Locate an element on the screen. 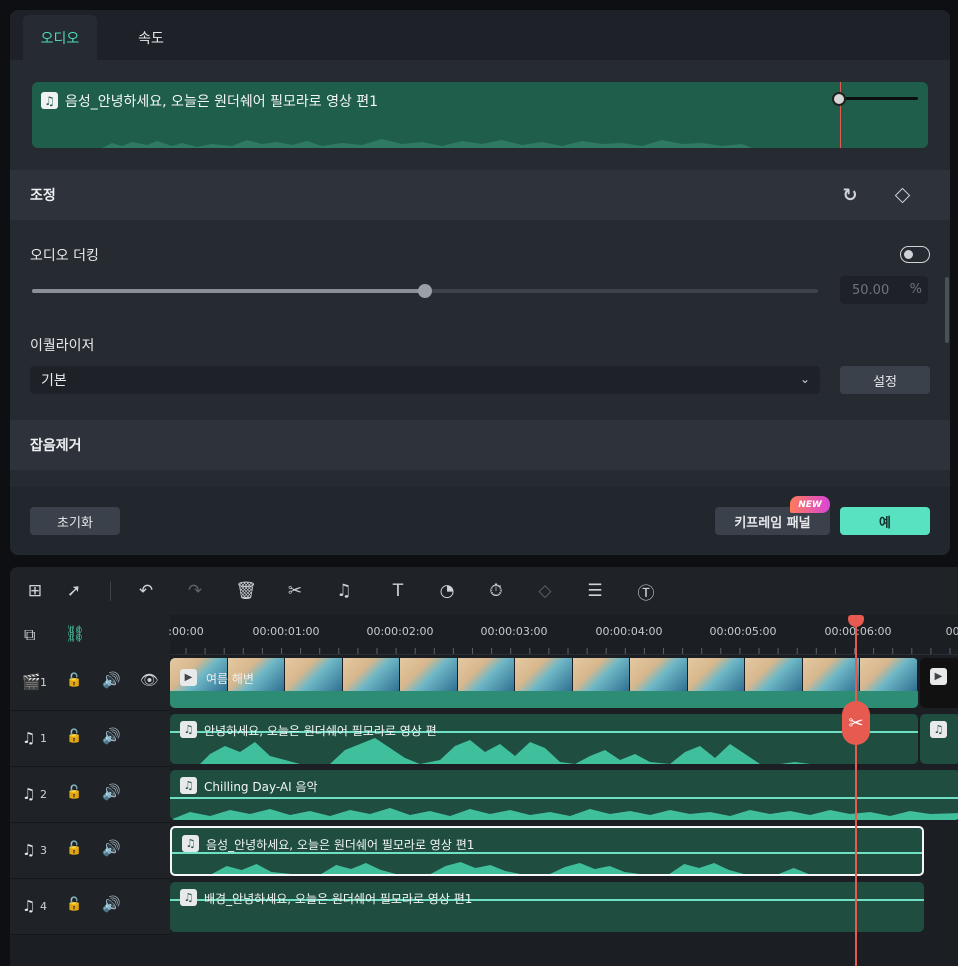  cut-icon: ✂ is located at coordinates (295, 591).